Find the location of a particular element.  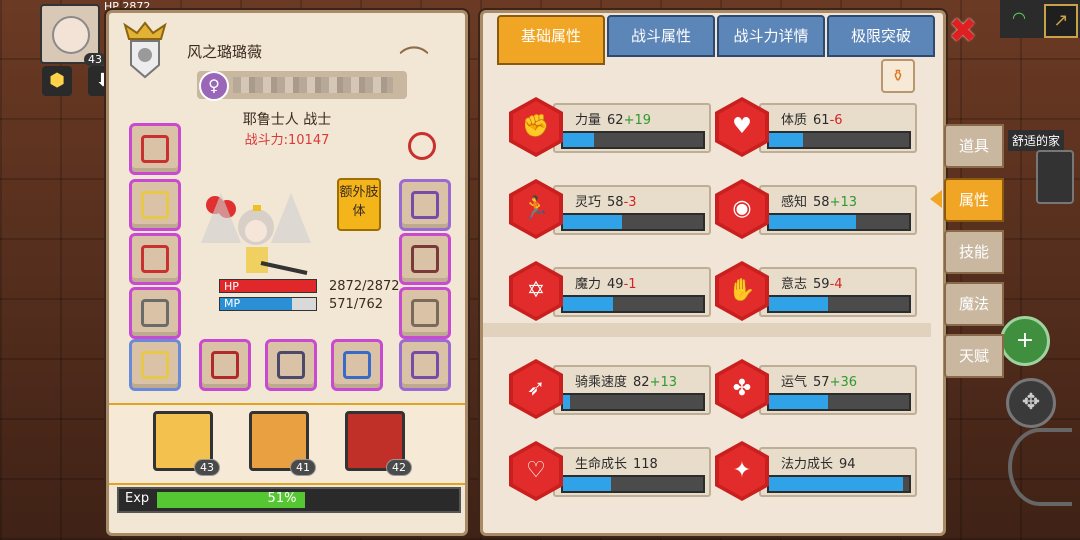

stat-box: 意志 59-4 is located at coordinates (838, 292).